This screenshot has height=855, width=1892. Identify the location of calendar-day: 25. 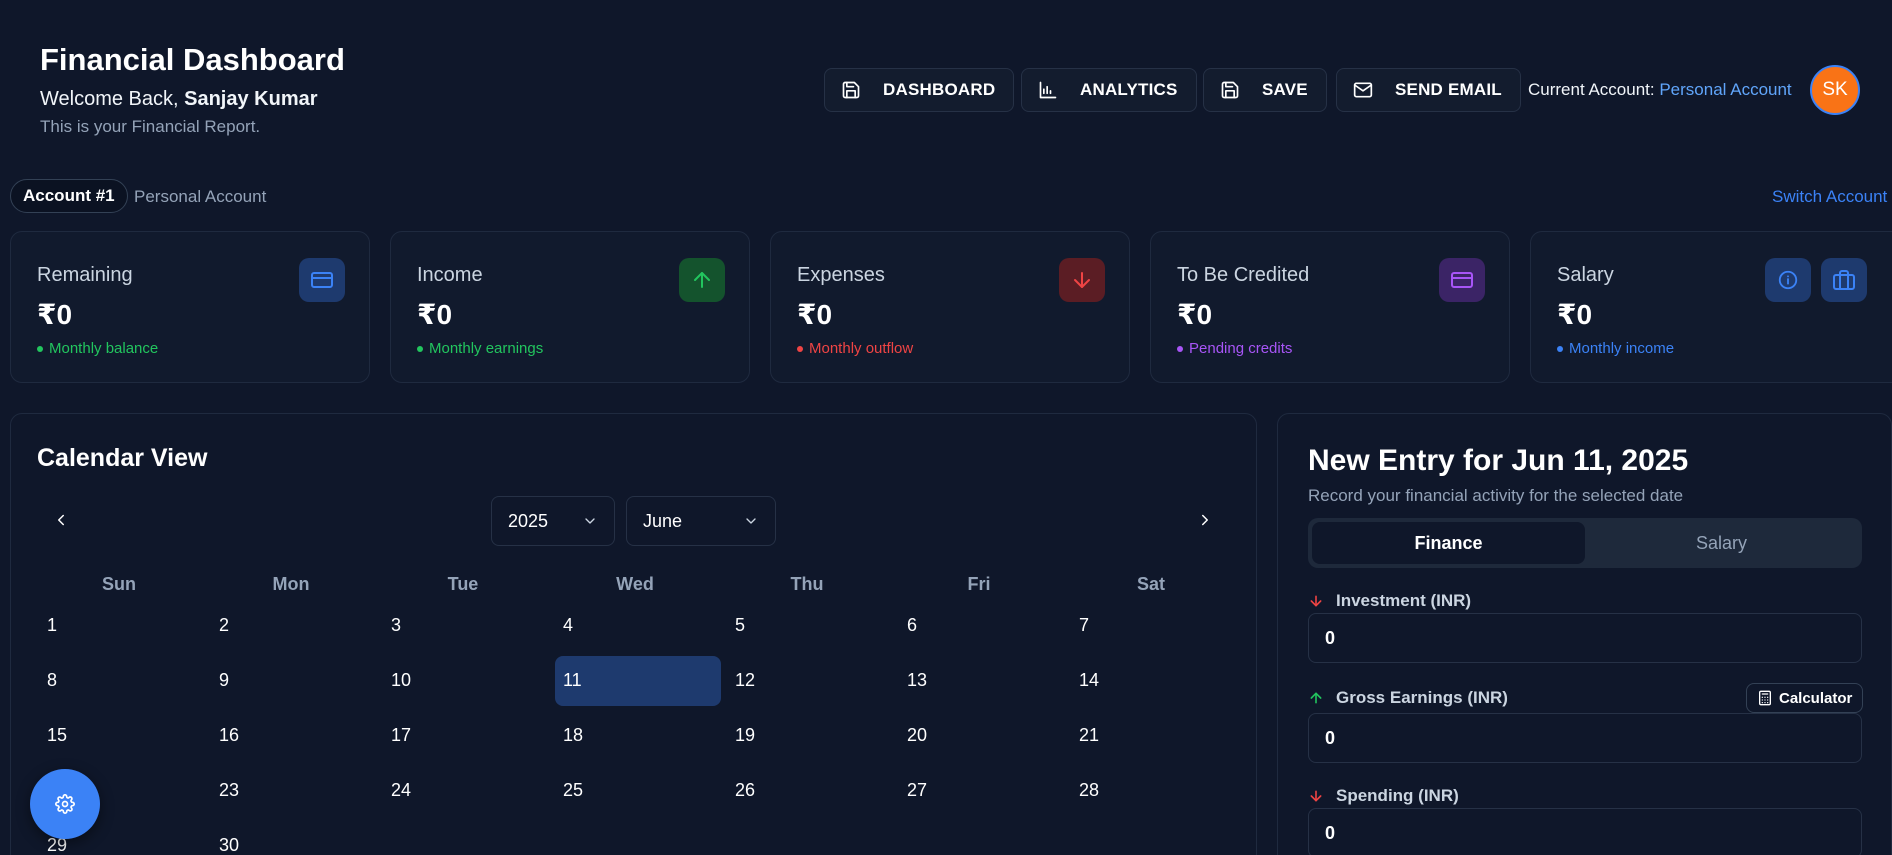
(573, 790).